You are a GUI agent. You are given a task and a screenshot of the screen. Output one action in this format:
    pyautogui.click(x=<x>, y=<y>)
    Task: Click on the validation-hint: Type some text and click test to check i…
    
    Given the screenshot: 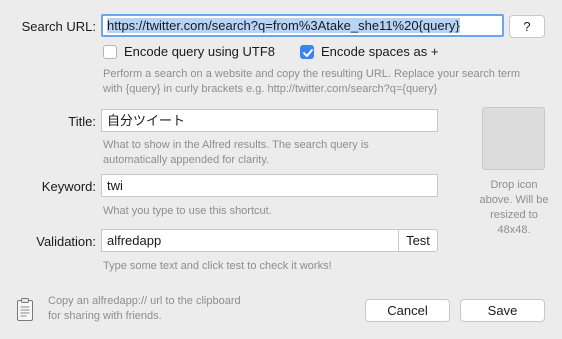 What is the action you would take?
    pyautogui.click(x=217, y=266)
    